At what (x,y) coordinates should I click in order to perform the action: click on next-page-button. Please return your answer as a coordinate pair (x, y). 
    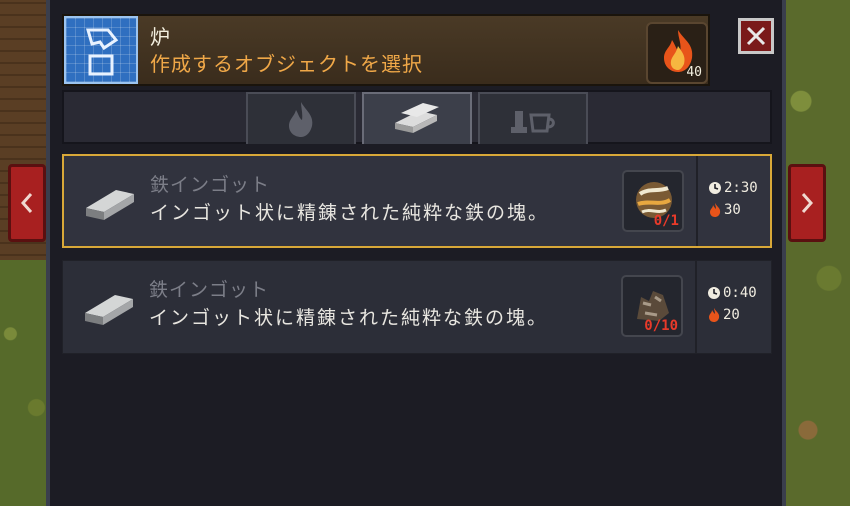
    Looking at the image, I should click on (807, 203).